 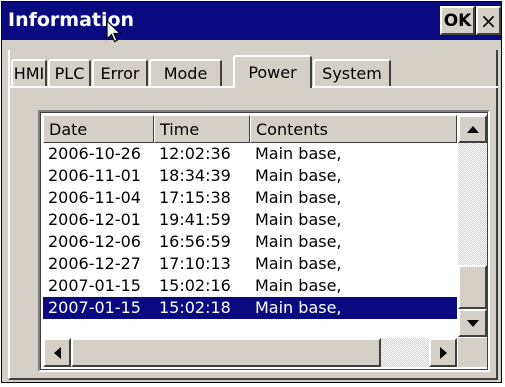 What do you see at coordinates (226, 352) in the screenshot?
I see `horizontal-scroll-thumb` at bounding box center [226, 352].